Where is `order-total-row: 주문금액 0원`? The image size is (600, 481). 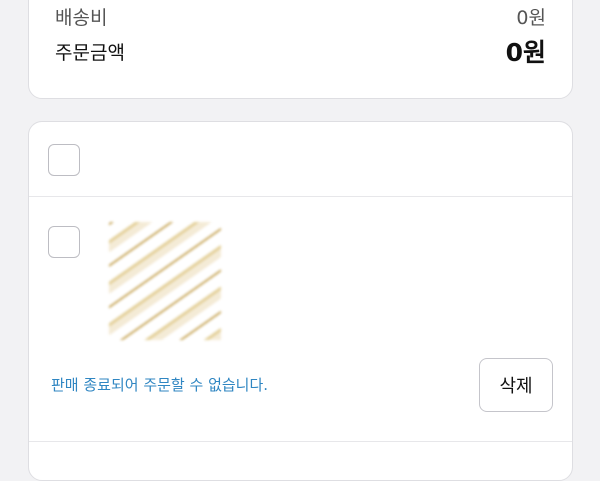
order-total-row: 주문금액 0원 is located at coordinates (300, 51).